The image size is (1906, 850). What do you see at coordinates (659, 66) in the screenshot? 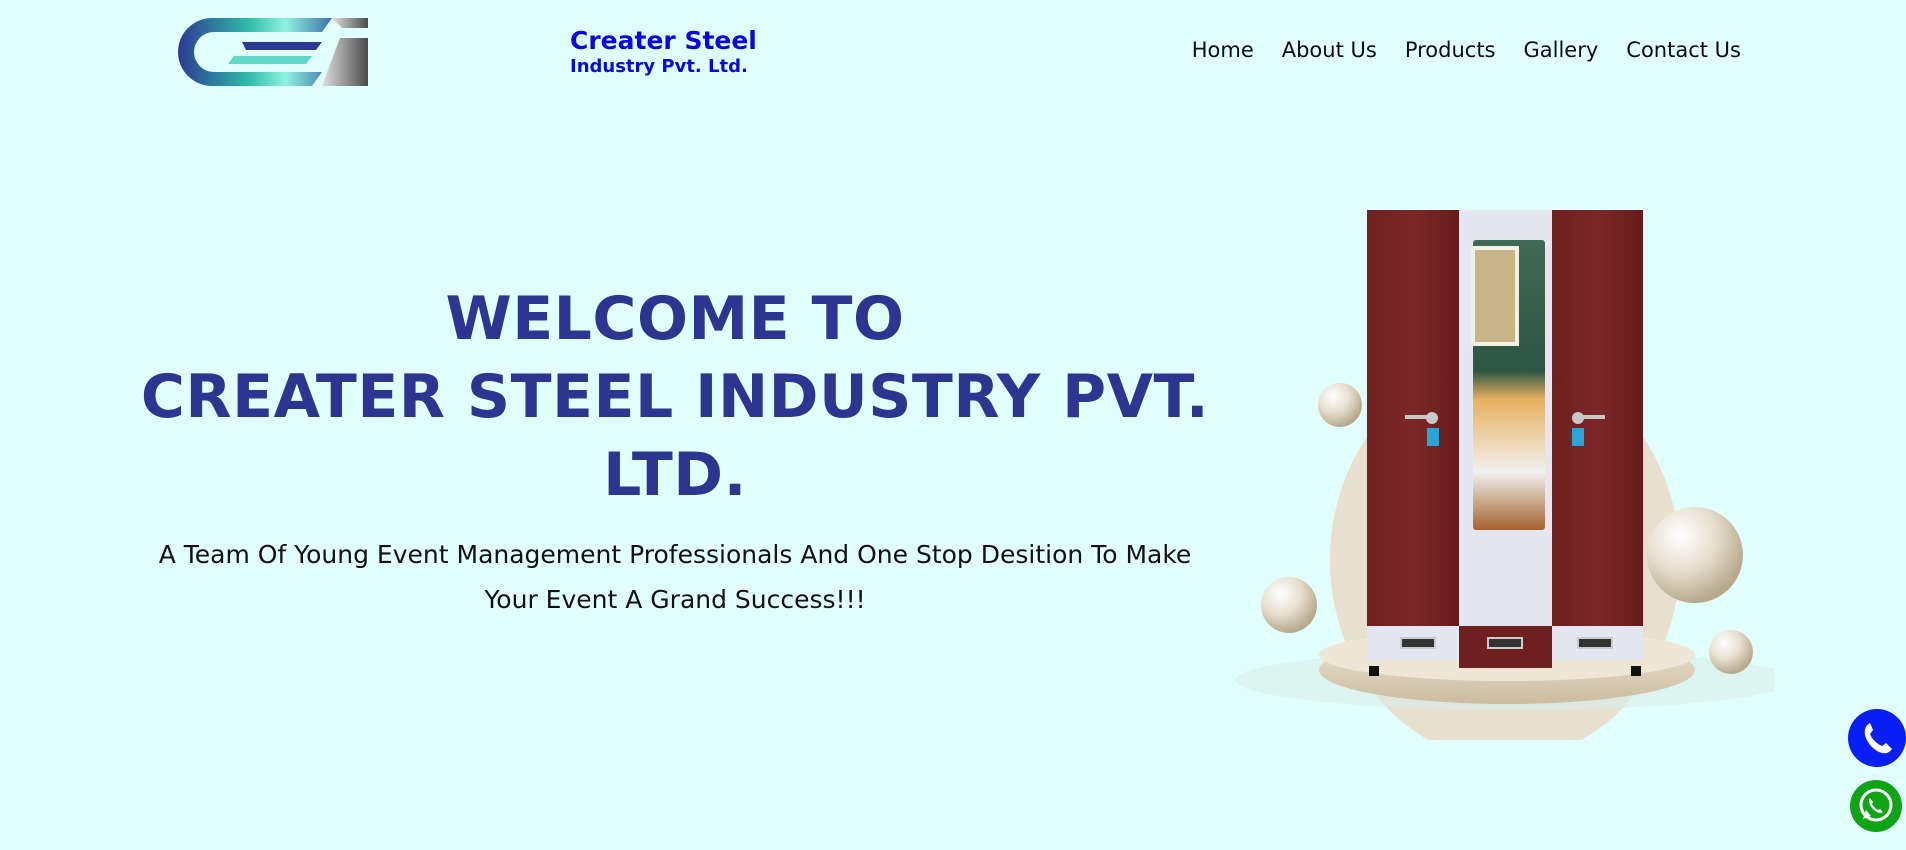
I see `brand-subtitle: Industry Pvt. Ltd.` at bounding box center [659, 66].